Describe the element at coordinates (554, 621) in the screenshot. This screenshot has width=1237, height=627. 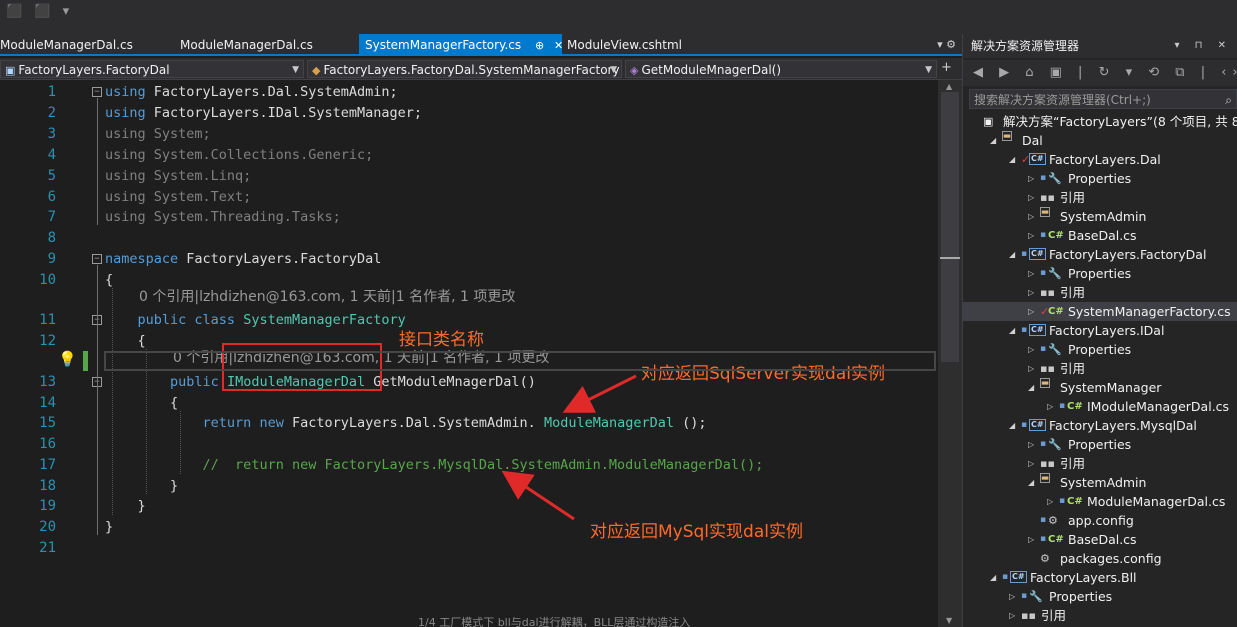
I see `page-caption: 1/4 工厂模式下 bll与dal进行解耦，BLL层通过构造注入` at that location.